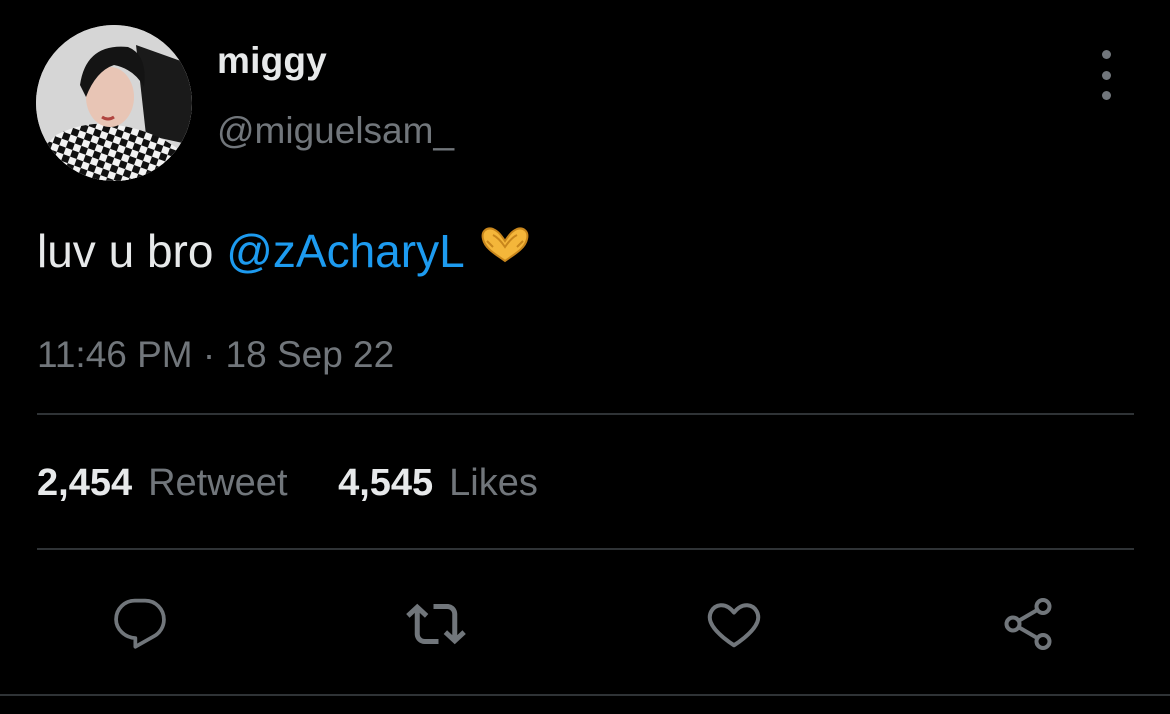 The height and width of the screenshot is (714, 1170). I want to click on share-button, so click(1028, 624).